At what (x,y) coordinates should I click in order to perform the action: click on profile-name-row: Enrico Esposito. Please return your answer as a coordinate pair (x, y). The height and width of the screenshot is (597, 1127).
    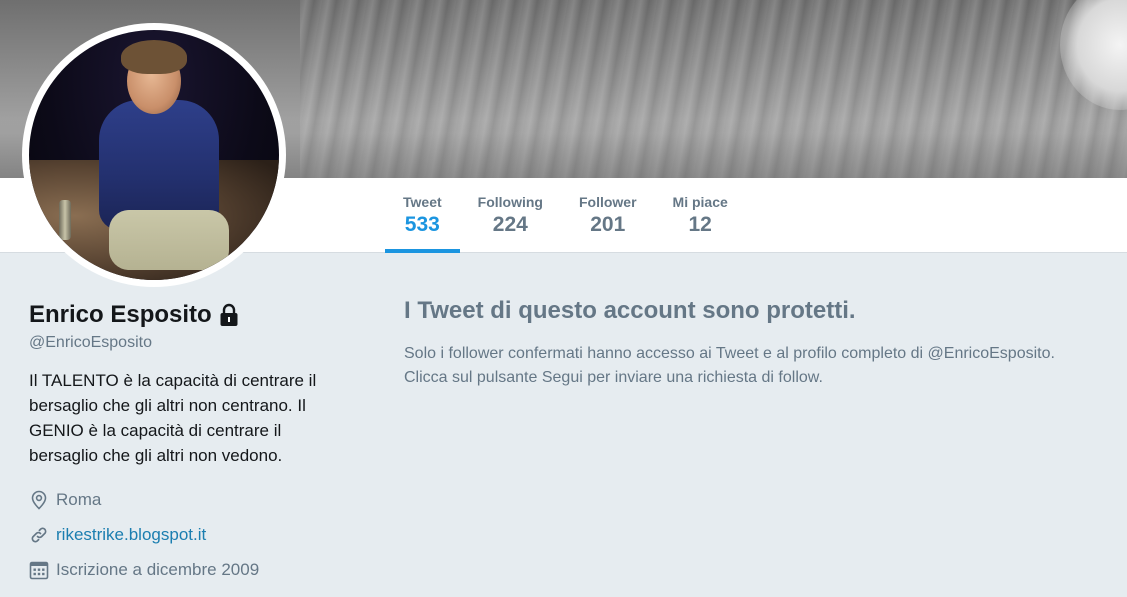
    Looking at the image, I should click on (184, 315).